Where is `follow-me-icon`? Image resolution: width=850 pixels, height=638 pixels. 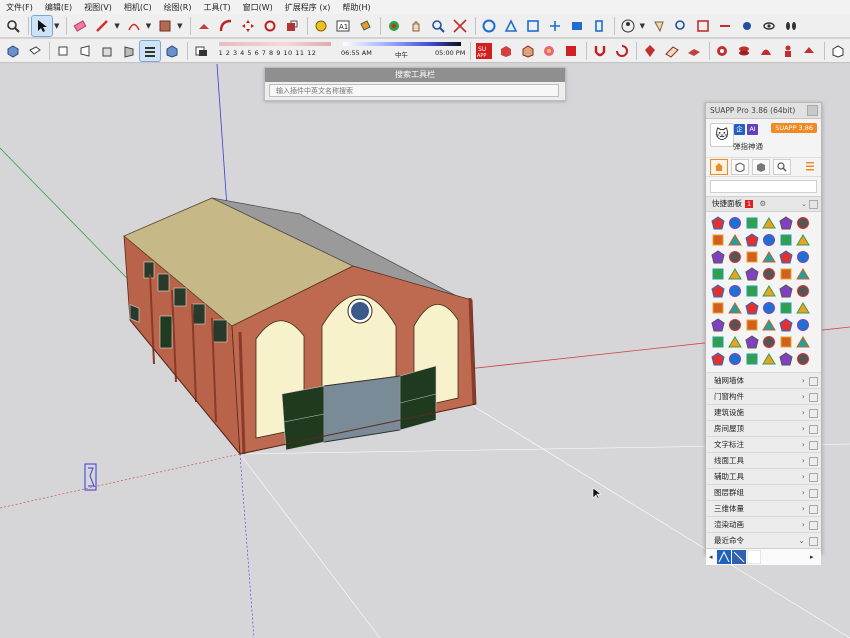 follow-me-icon is located at coordinates (226, 26).